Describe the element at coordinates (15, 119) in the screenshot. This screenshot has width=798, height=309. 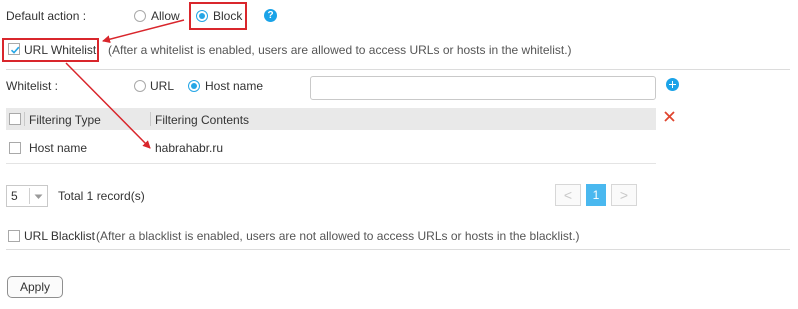
I see `select-all-checkbox` at that location.